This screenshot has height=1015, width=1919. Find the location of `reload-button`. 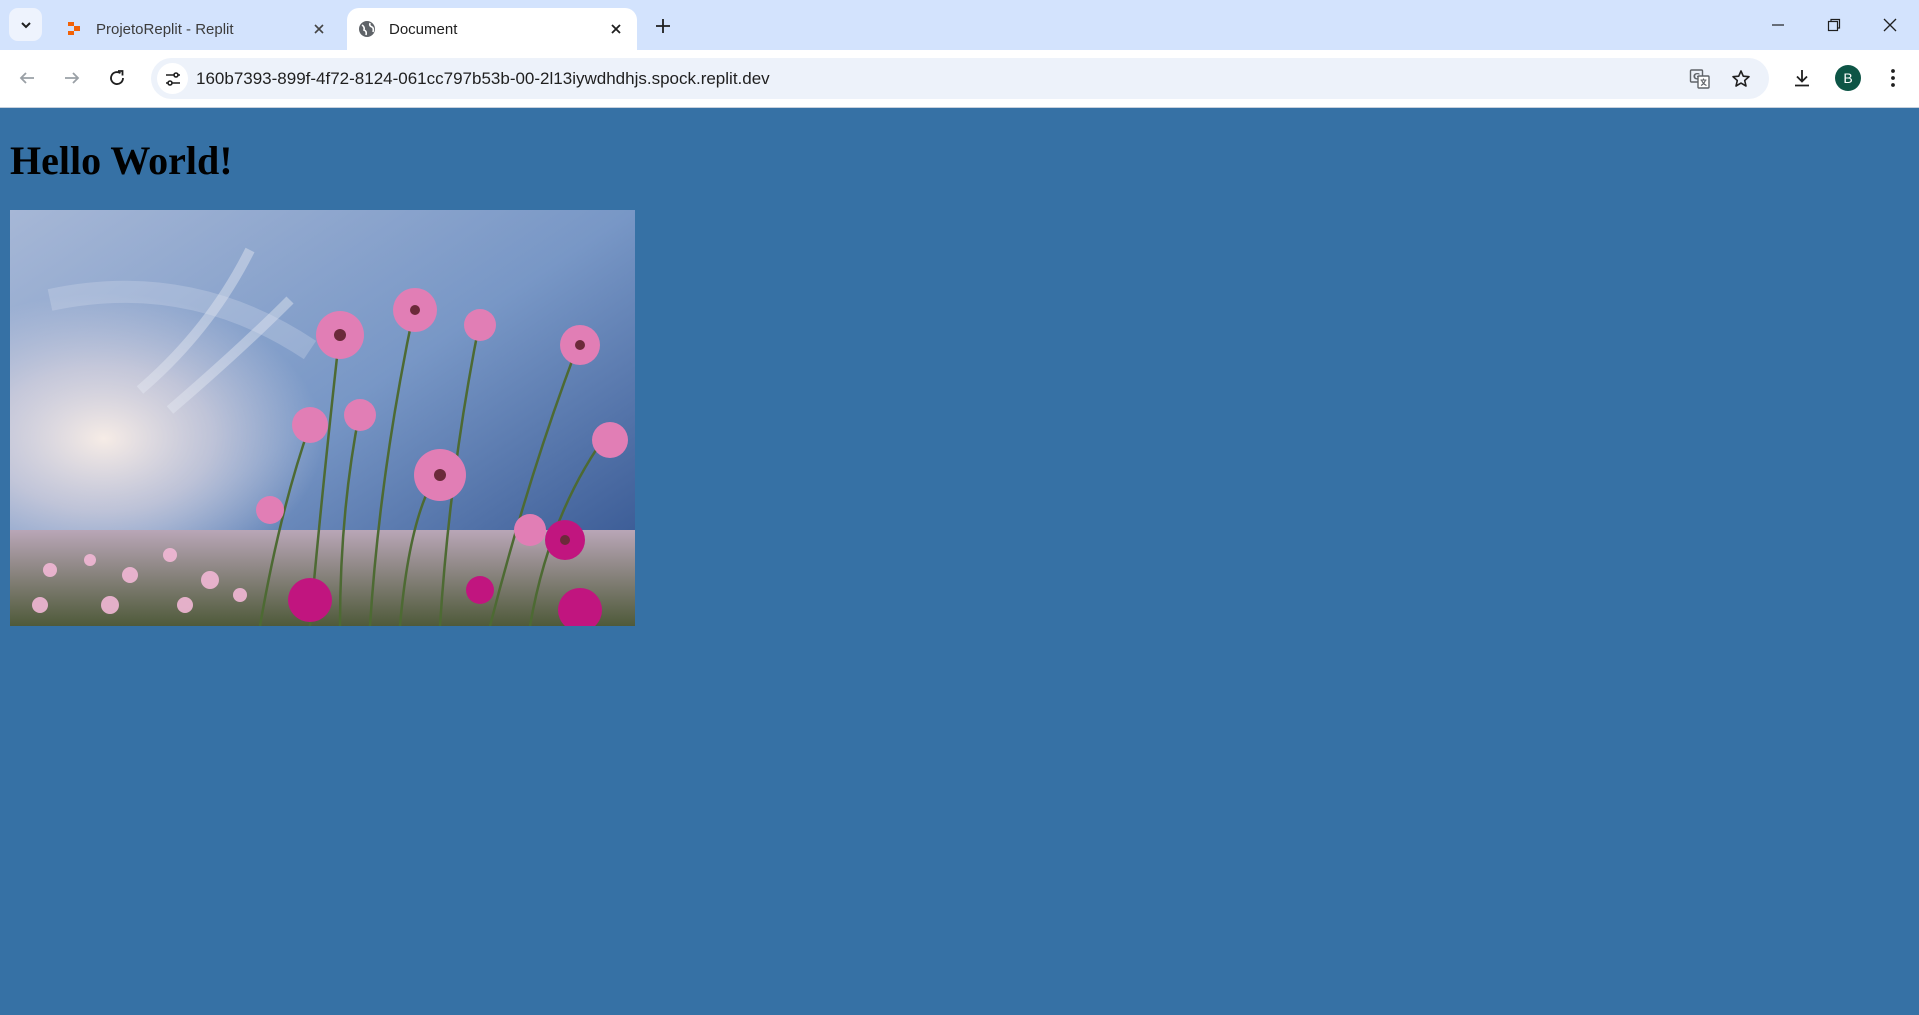

reload-button is located at coordinates (117, 78).